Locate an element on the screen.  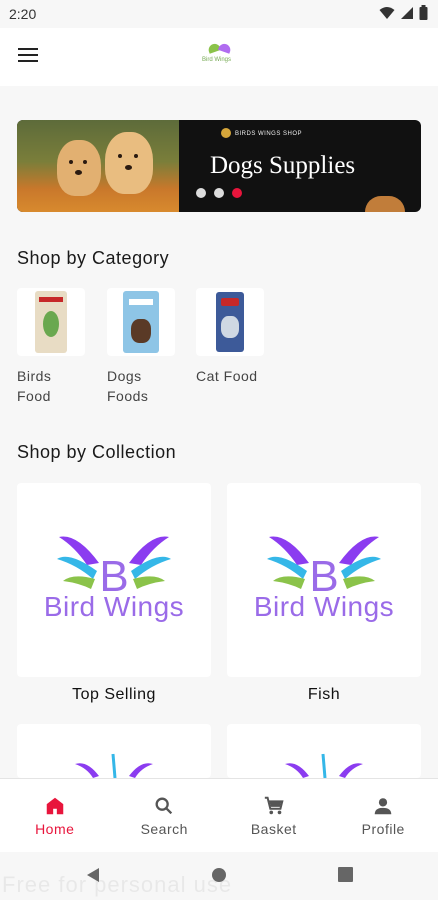
banner-shop-name: BIRDS WINGS SHOP is located at coordinates (269, 134).